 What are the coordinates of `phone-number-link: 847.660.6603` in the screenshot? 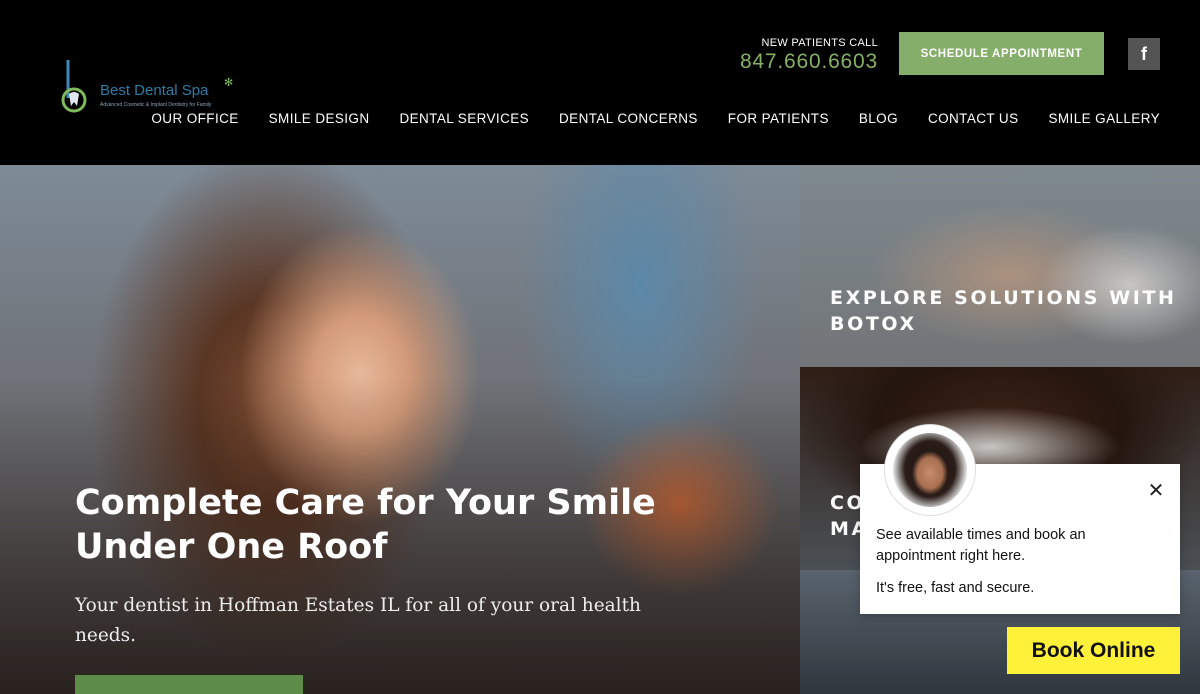 It's located at (809, 62).